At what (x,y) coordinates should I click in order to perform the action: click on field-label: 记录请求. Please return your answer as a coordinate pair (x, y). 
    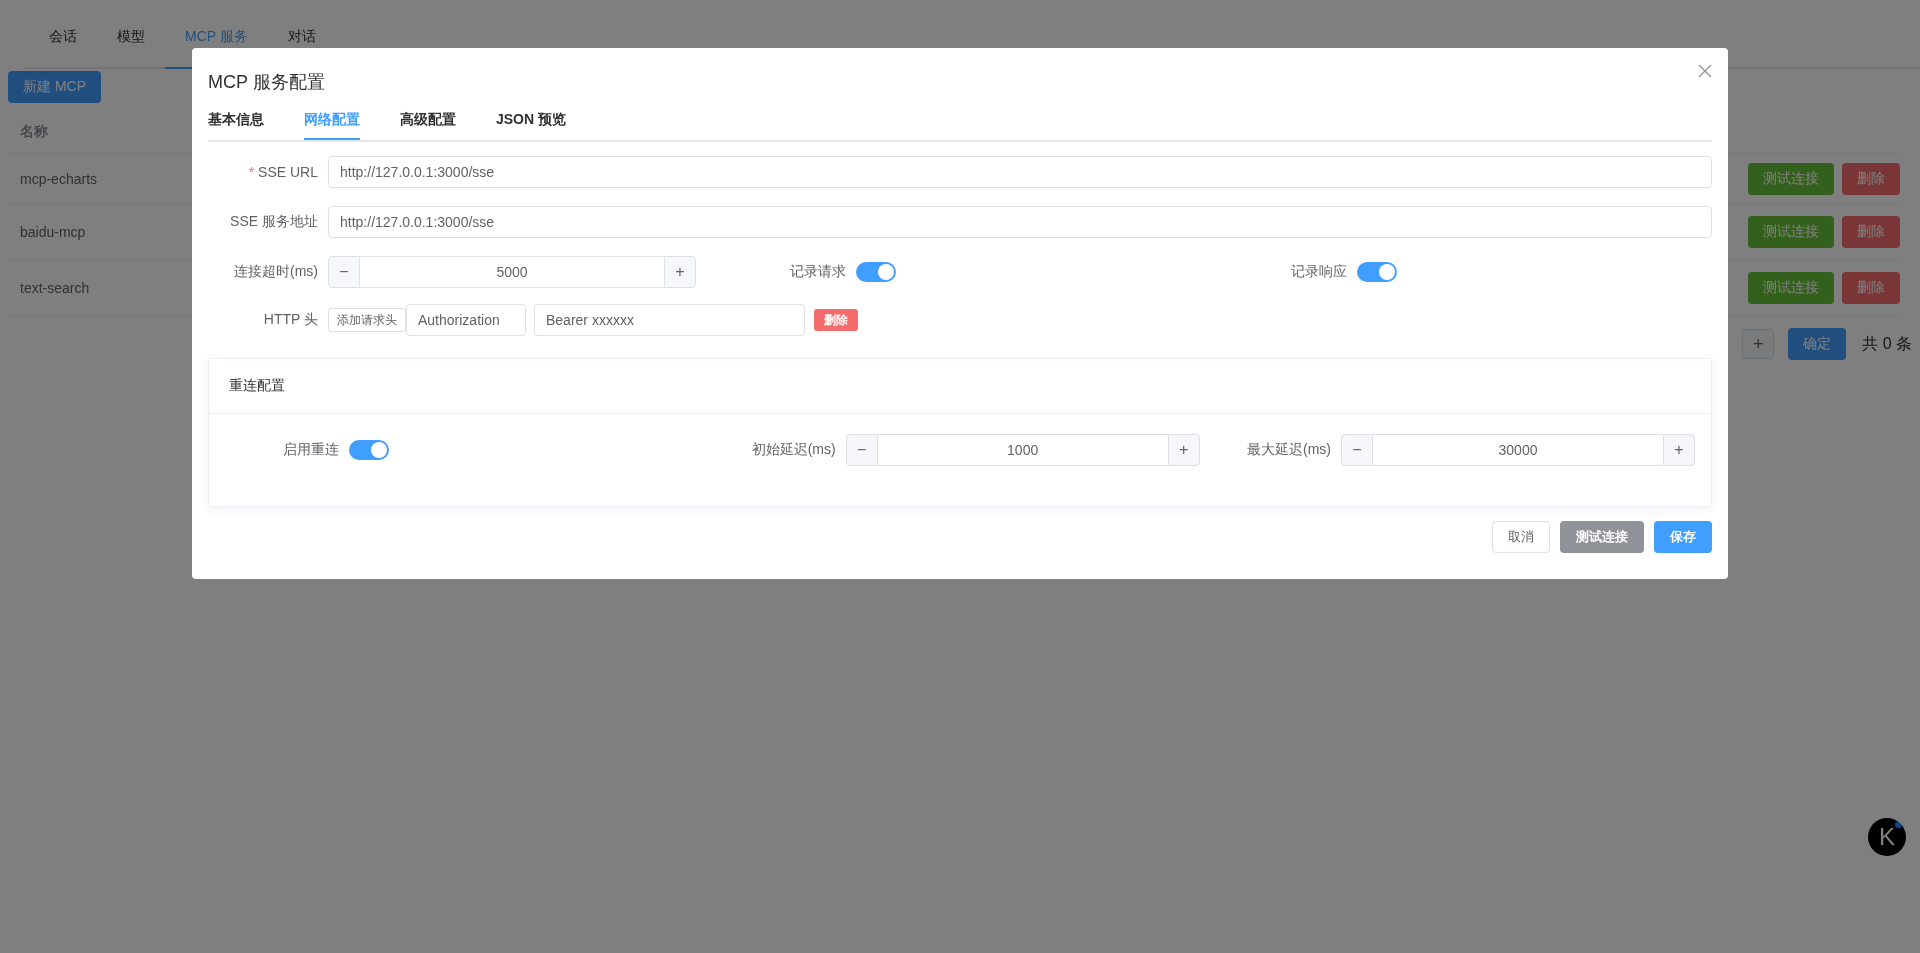
    Looking at the image, I should click on (818, 272).